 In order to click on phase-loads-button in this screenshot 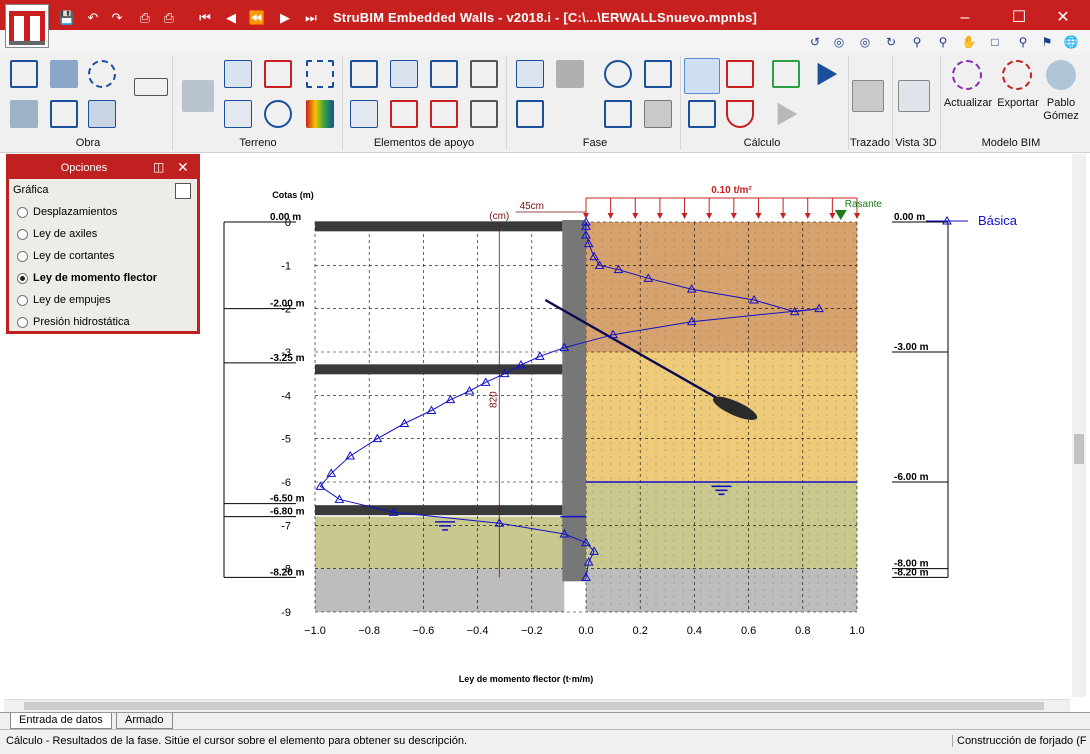, I will do `click(658, 74)`.